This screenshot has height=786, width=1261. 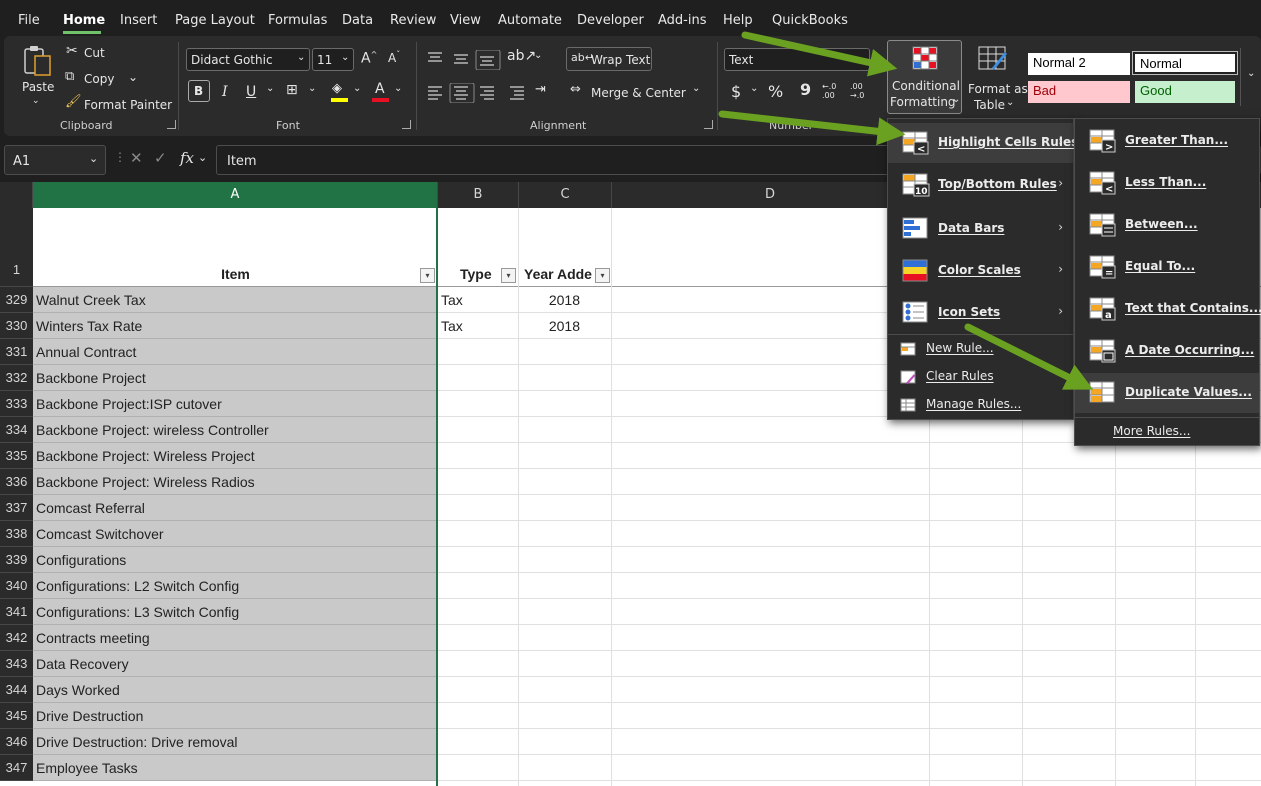 What do you see at coordinates (16, 638) in the screenshot?
I see `row-header: 342` at bounding box center [16, 638].